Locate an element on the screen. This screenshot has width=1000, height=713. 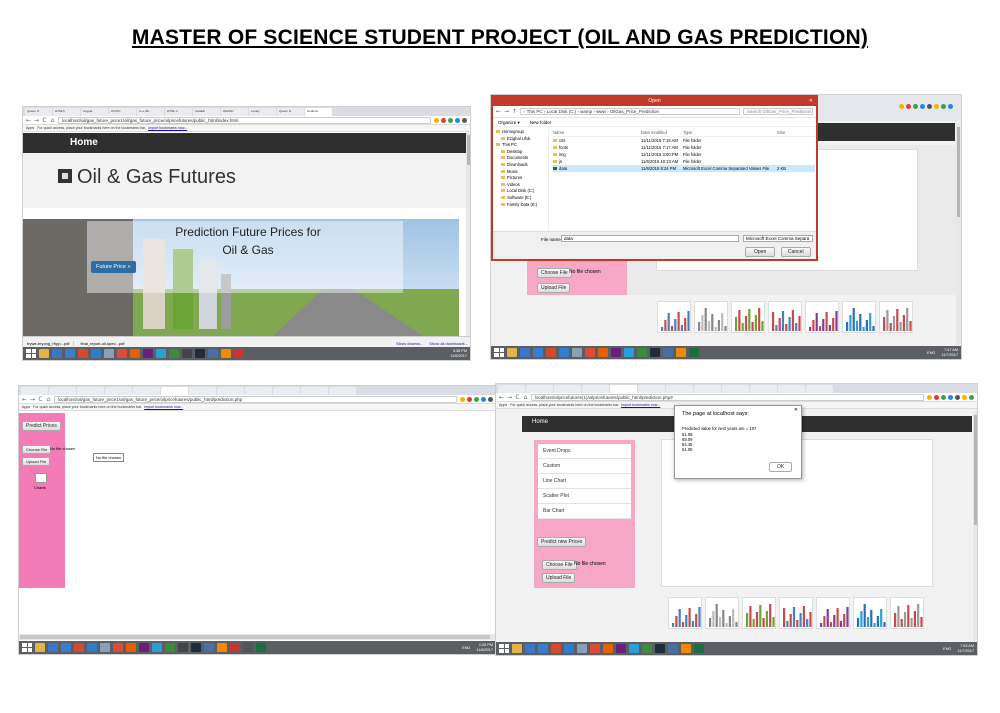
upload-file-button: Upload File is located at coordinates (554, 288).